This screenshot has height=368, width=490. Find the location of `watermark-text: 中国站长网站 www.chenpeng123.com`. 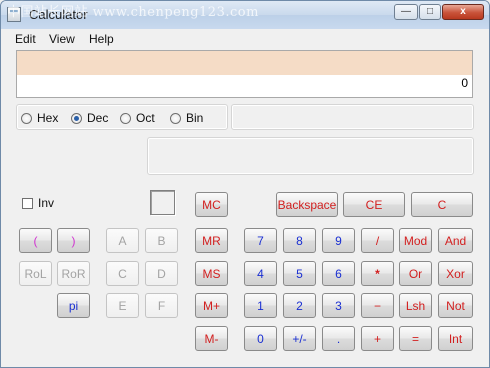

watermark-text: 中国站长网站 www.chenpeng123.com is located at coordinates (133, 12).